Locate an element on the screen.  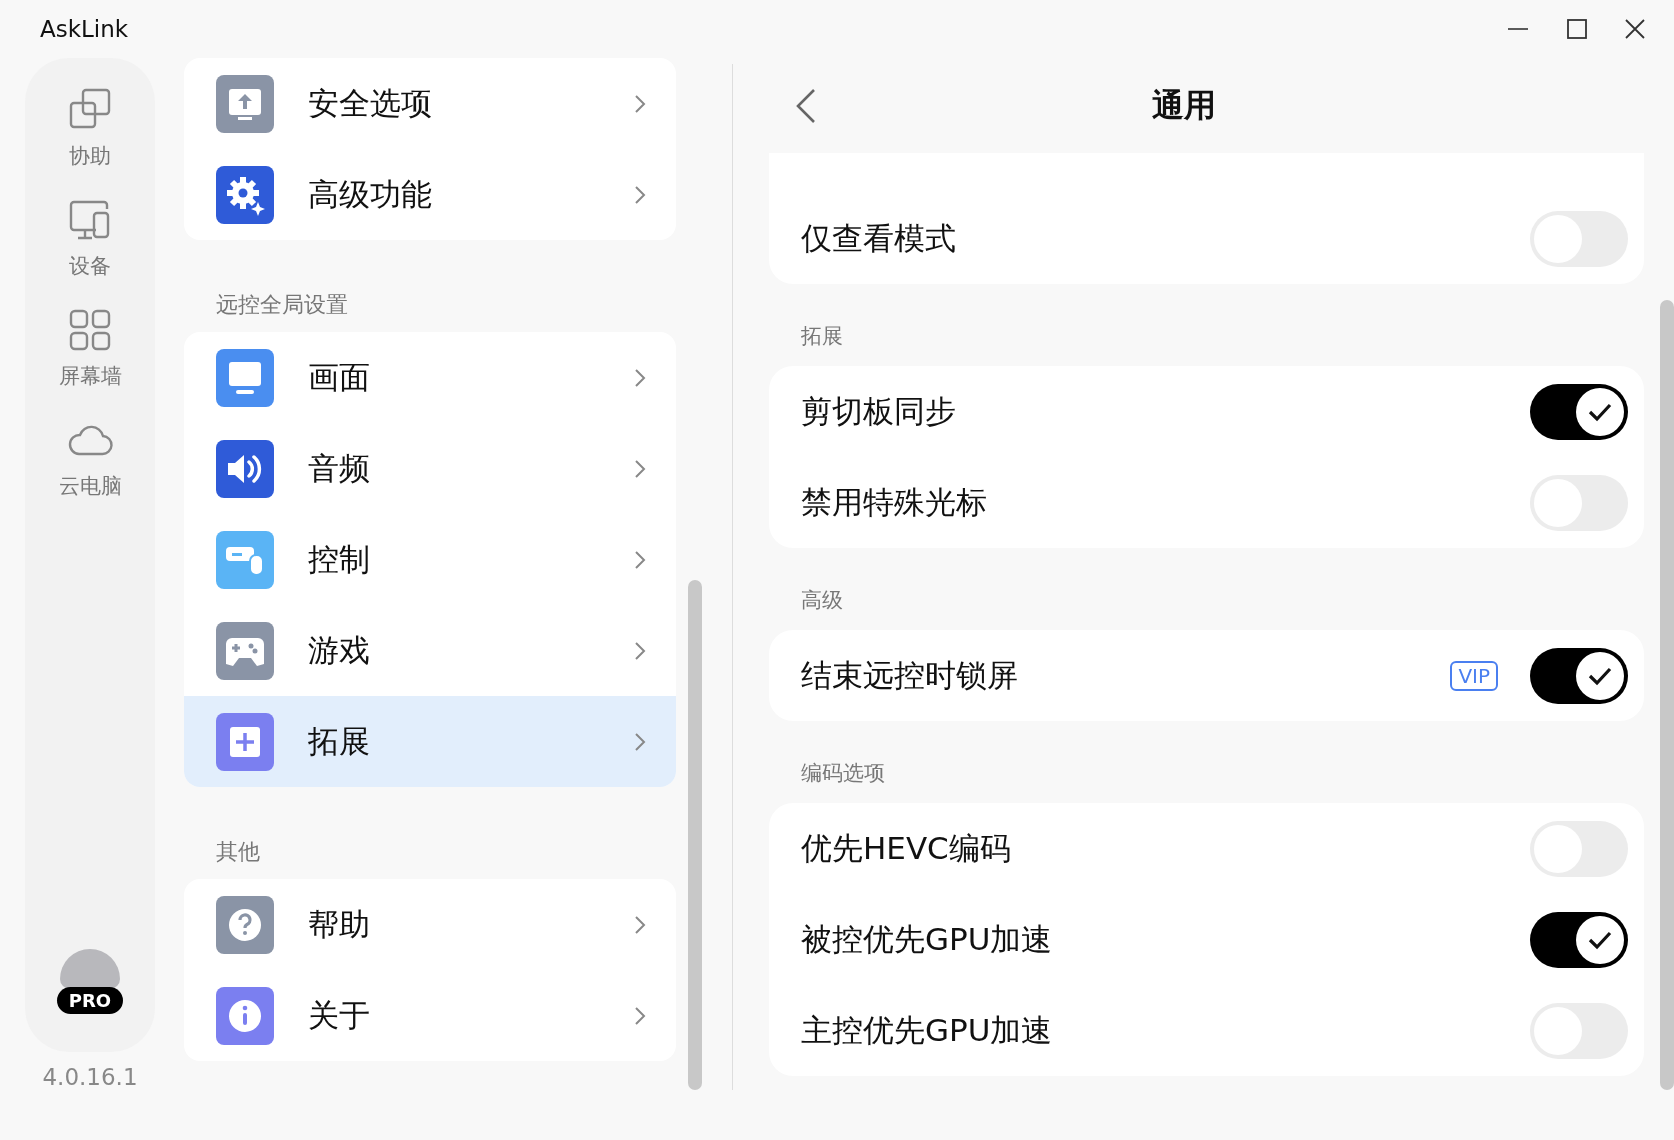
setting-label: 剪切板同步 is located at coordinates (879, 411).